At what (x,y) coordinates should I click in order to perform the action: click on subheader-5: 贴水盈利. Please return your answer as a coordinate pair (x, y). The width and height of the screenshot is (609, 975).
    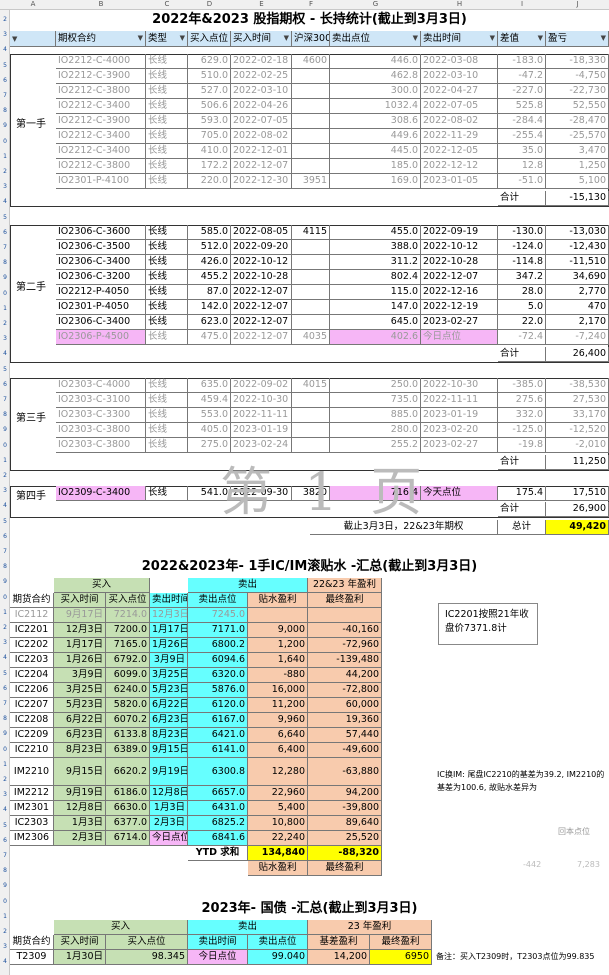
    Looking at the image, I should click on (278, 600).